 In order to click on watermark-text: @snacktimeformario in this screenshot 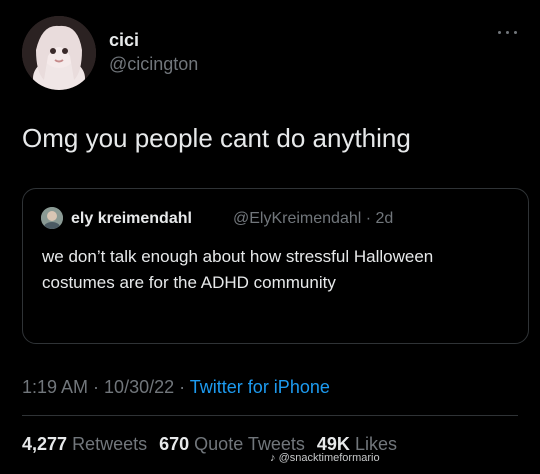, I will do `click(329, 458)`.